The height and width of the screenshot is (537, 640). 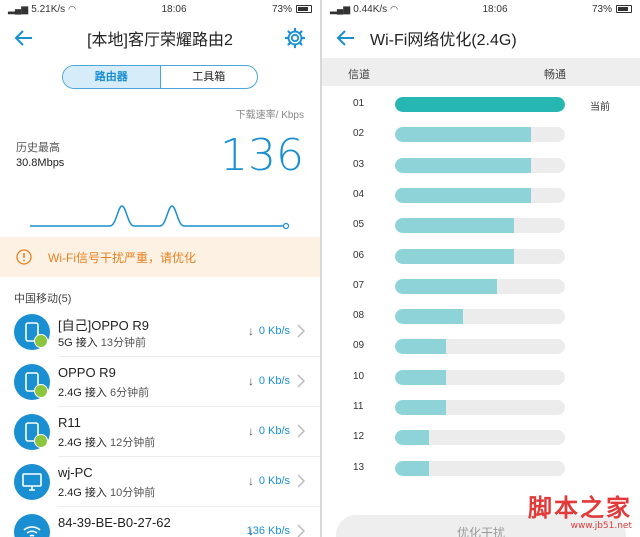 I want to click on device-name: [自己]OPPO R9, so click(x=104, y=325).